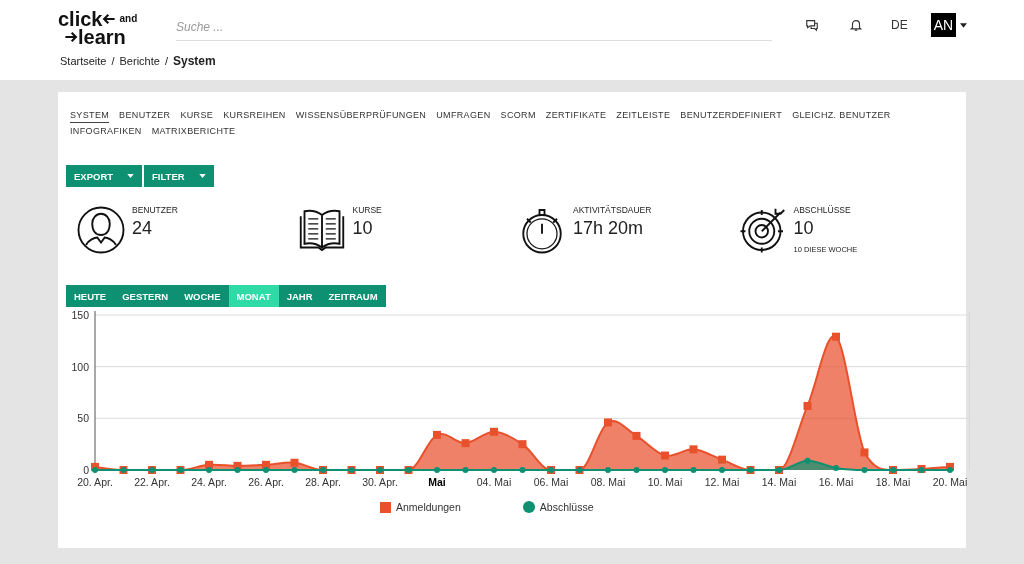  I want to click on axis-label: 04. Mai, so click(494, 482).